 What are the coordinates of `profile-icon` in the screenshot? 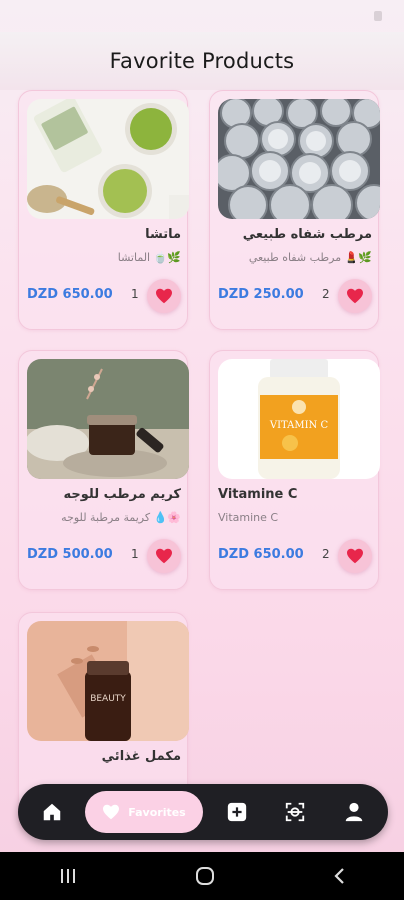 It's located at (354, 812).